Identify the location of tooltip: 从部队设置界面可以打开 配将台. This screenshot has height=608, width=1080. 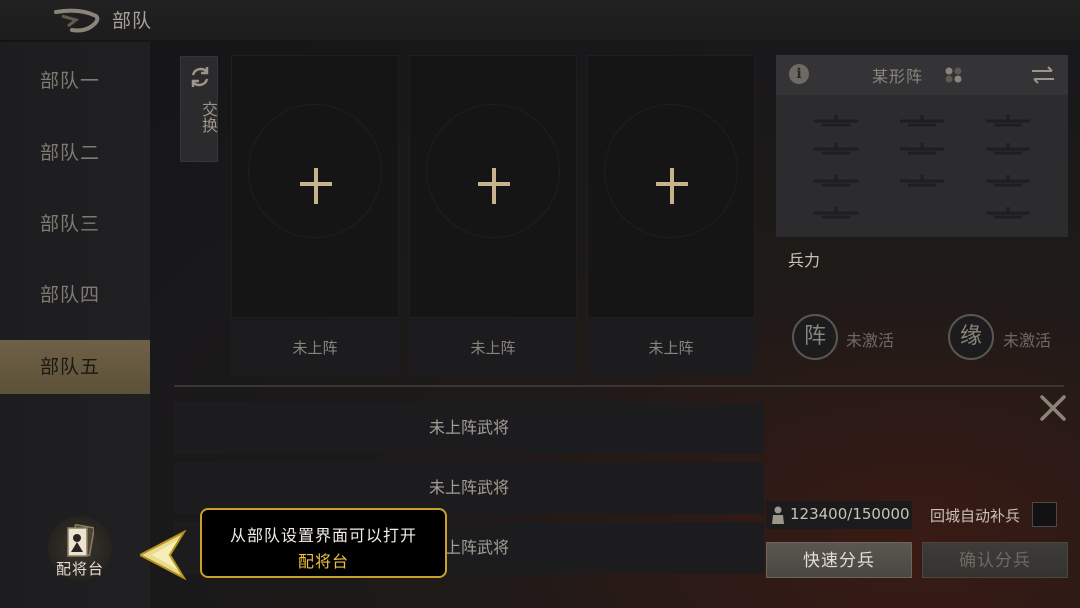
(323, 543).